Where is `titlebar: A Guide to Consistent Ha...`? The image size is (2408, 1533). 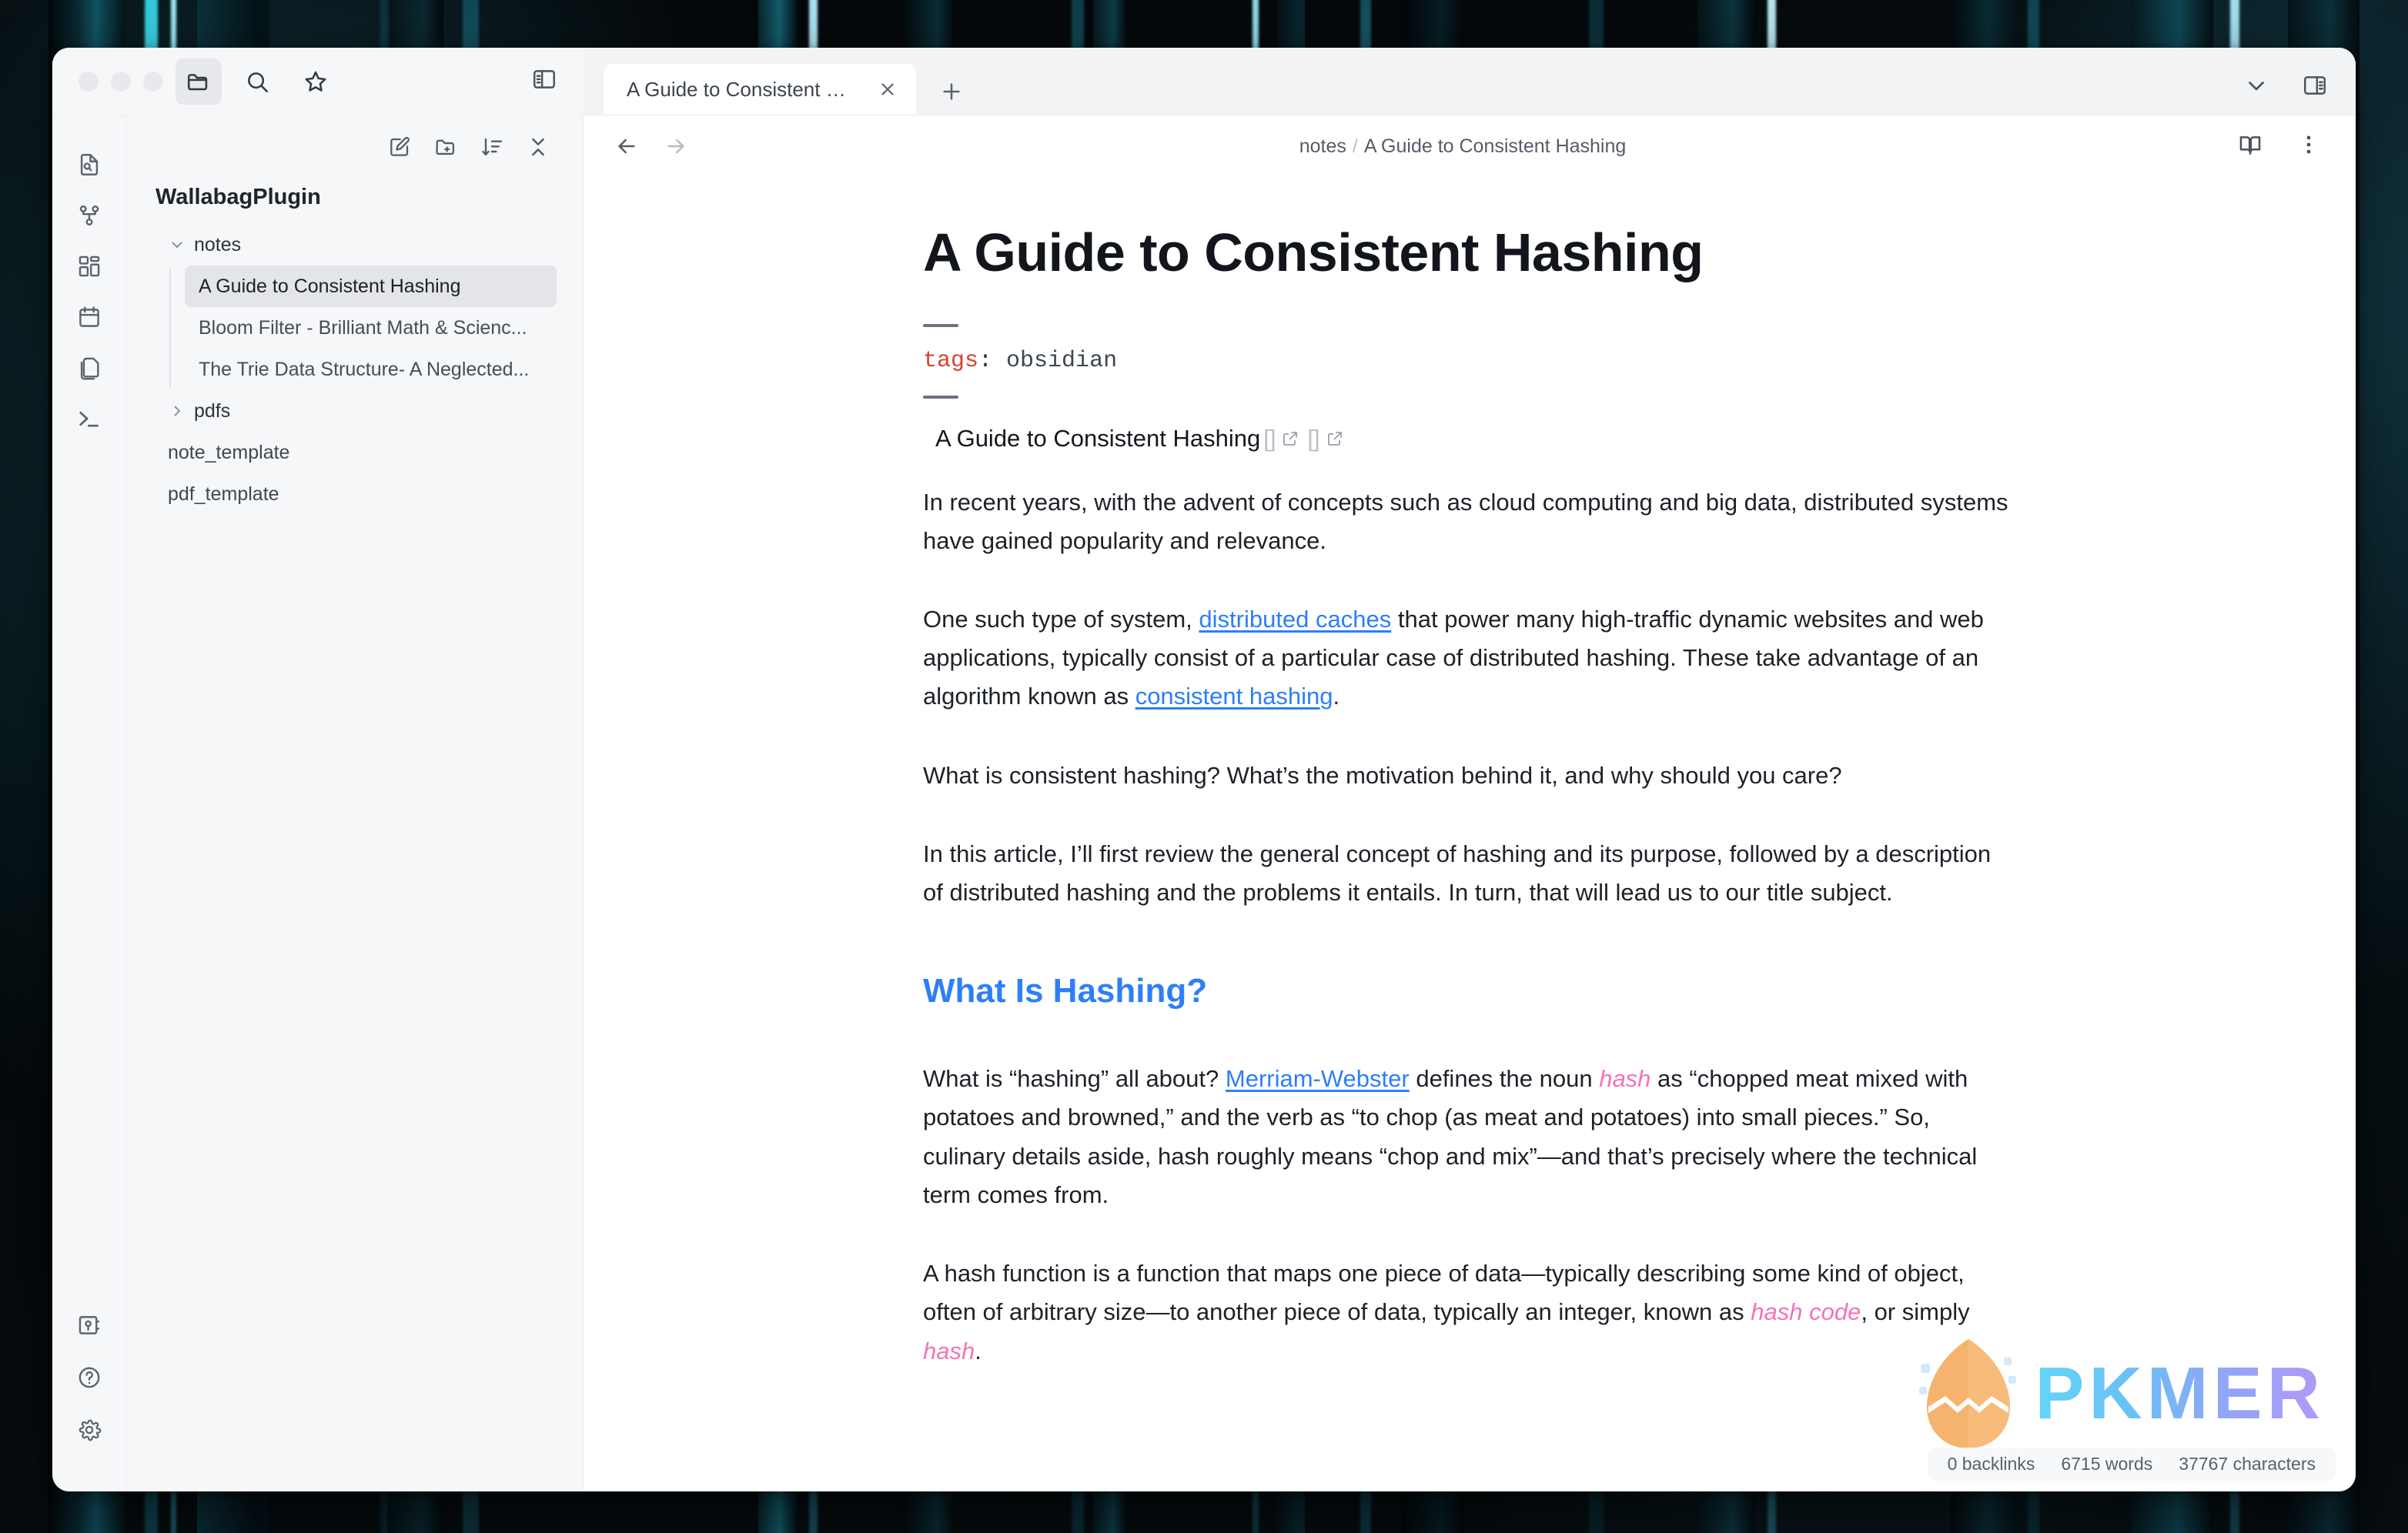 titlebar: A Guide to Consistent Ha... is located at coordinates (1204, 81).